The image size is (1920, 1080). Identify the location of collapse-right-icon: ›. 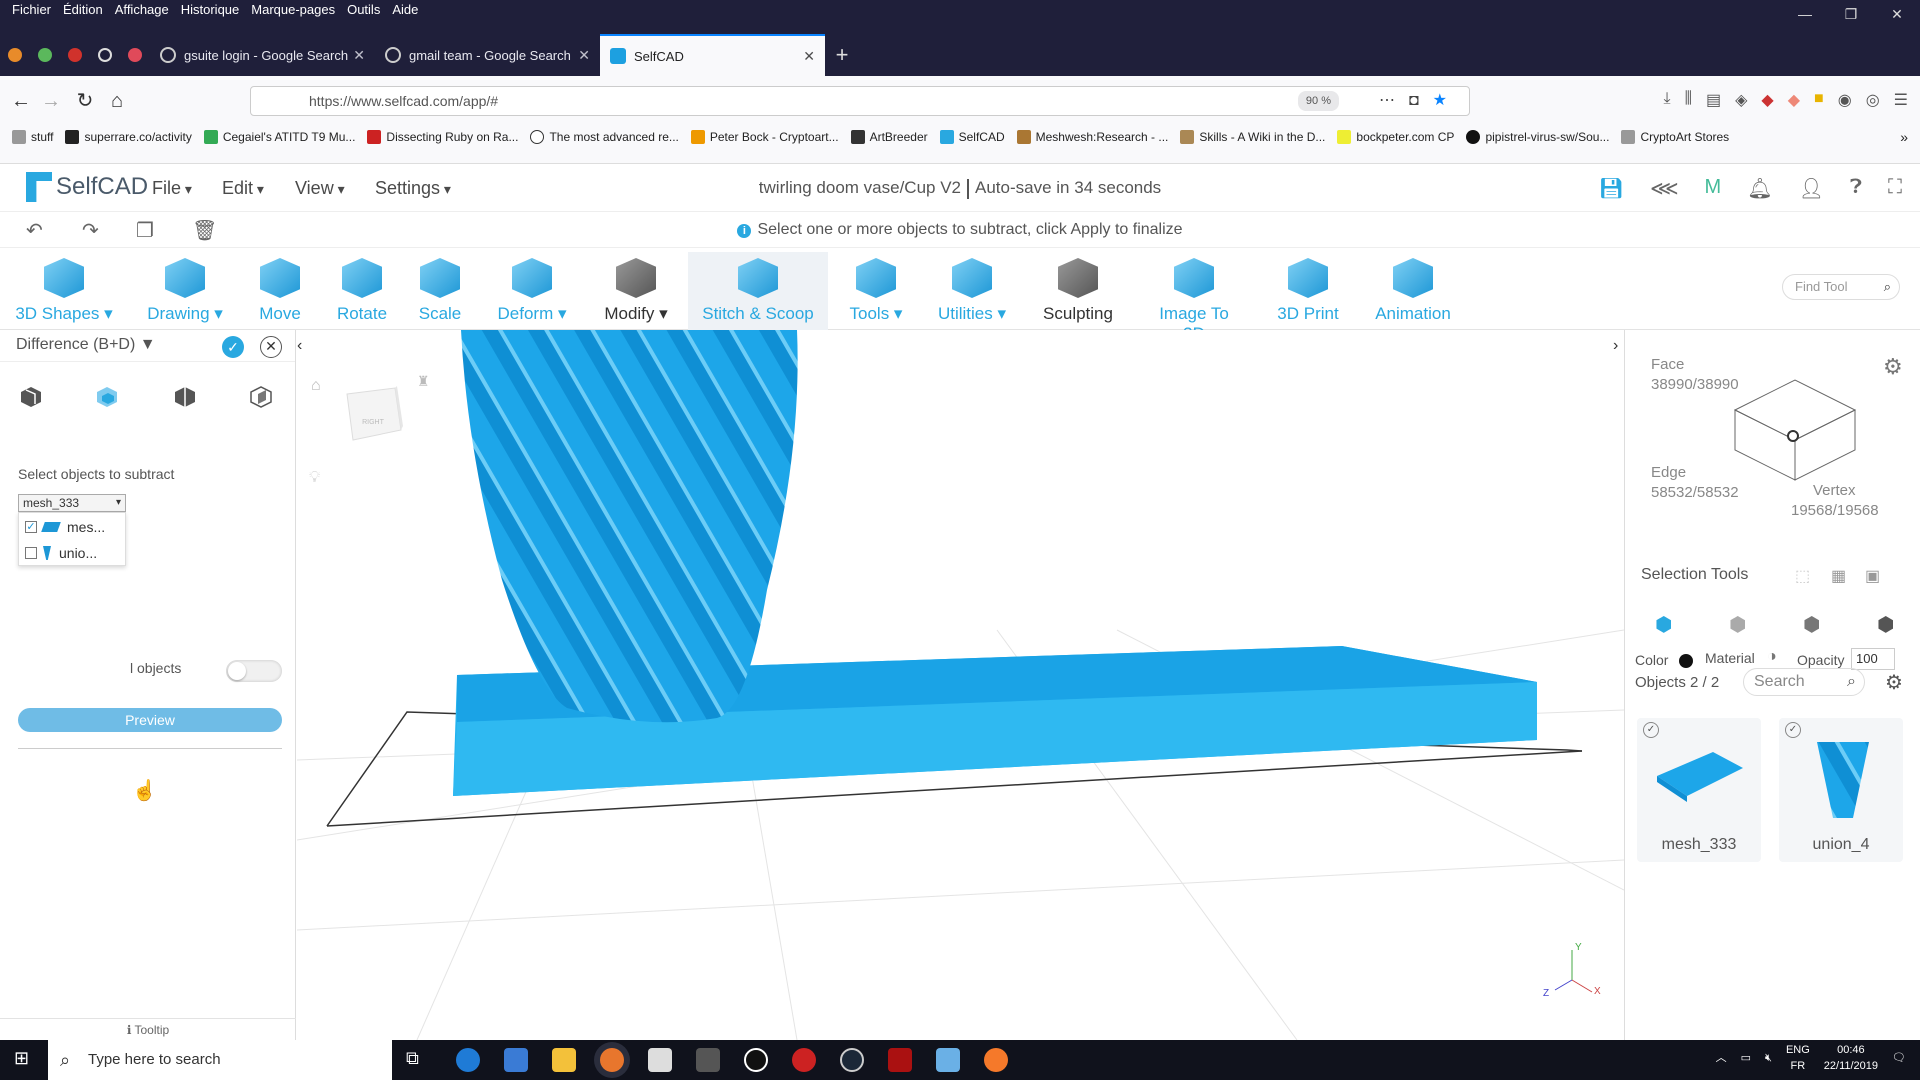
(1615, 345).